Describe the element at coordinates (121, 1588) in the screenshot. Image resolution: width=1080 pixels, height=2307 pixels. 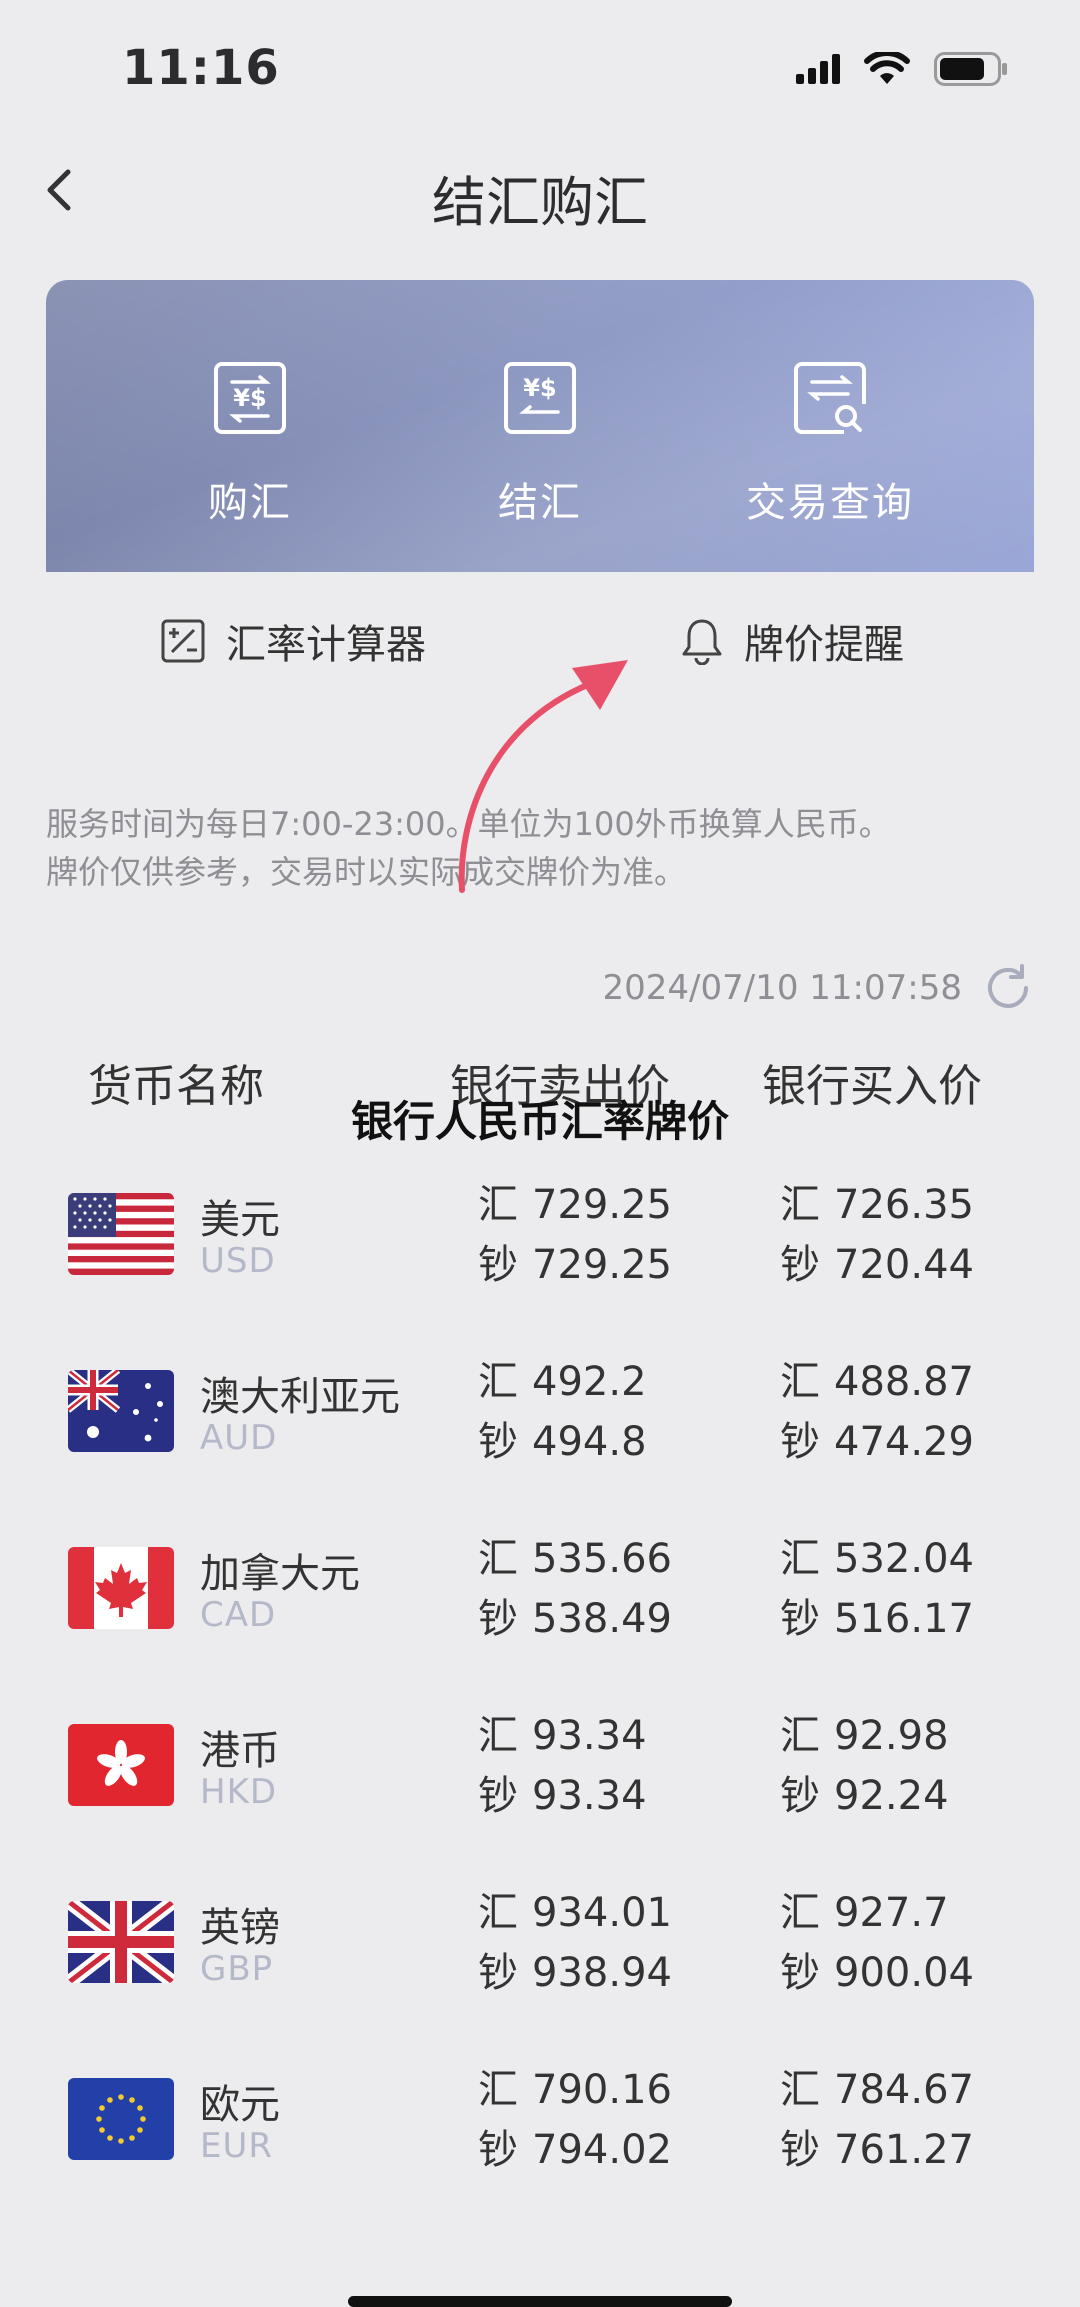
I see `ca-flag-icon` at that location.